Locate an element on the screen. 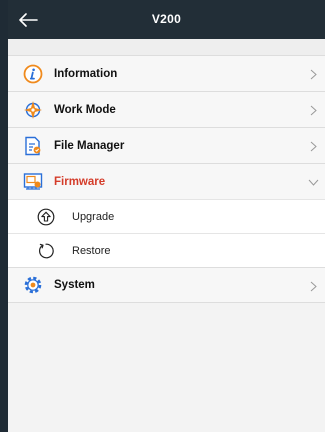 The image size is (325, 432). page-title: V200 is located at coordinates (166, 19).